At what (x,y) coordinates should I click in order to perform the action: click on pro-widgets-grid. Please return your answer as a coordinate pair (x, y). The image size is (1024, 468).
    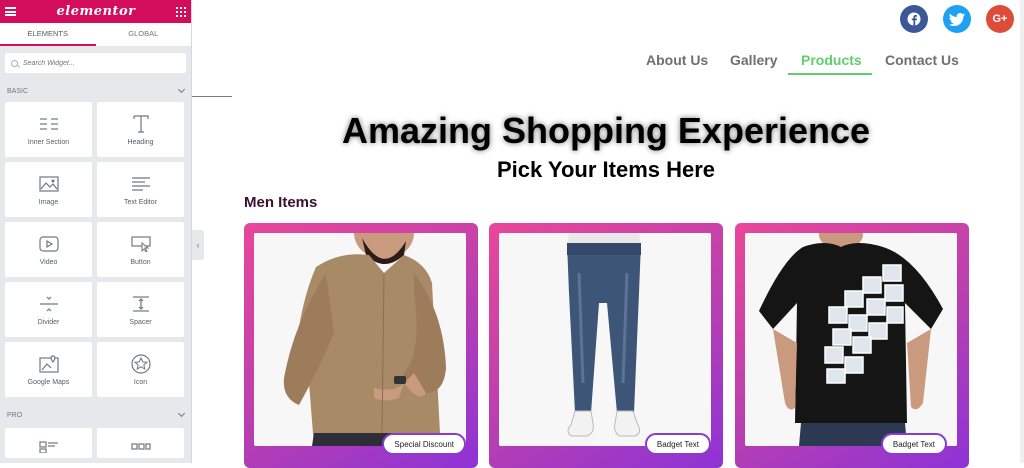
    Looking at the image, I should click on (95, 443).